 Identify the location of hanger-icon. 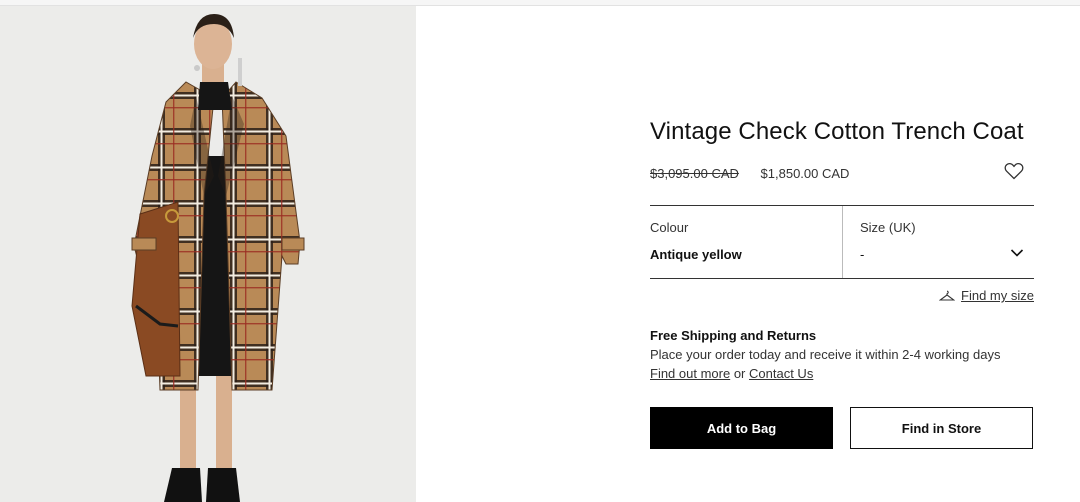
(947, 295).